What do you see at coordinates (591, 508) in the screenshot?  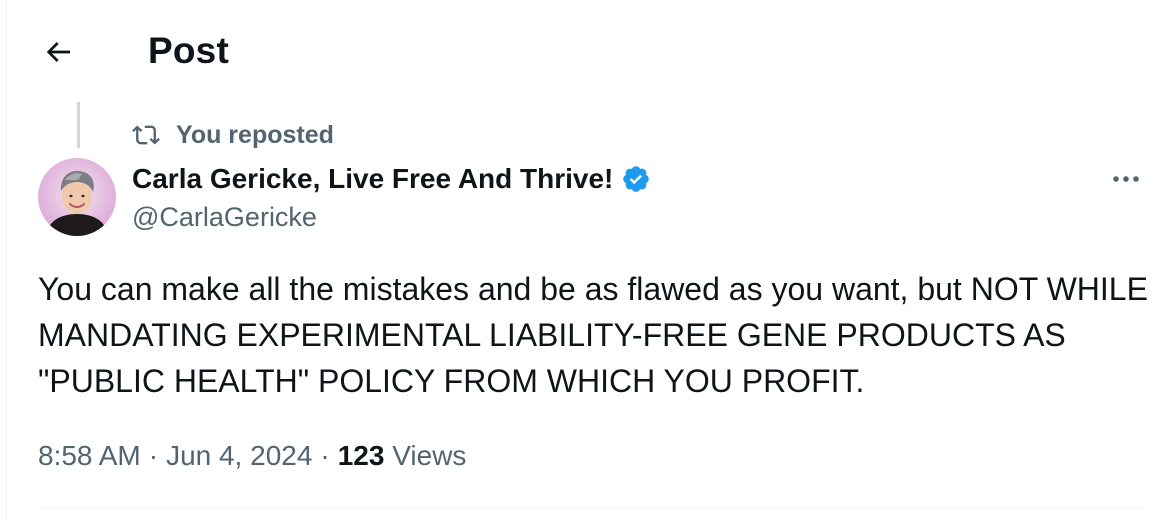 I see `divider` at bounding box center [591, 508].